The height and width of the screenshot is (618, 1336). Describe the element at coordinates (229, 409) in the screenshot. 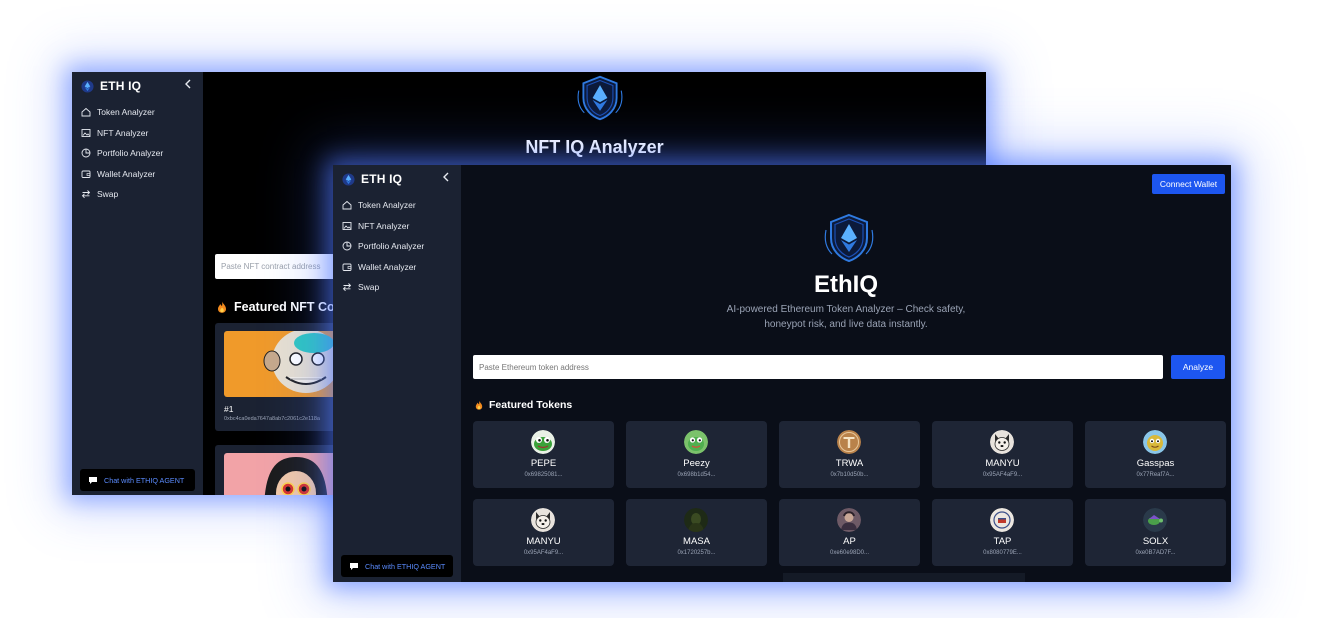

I see `nft-number: #1` at that location.